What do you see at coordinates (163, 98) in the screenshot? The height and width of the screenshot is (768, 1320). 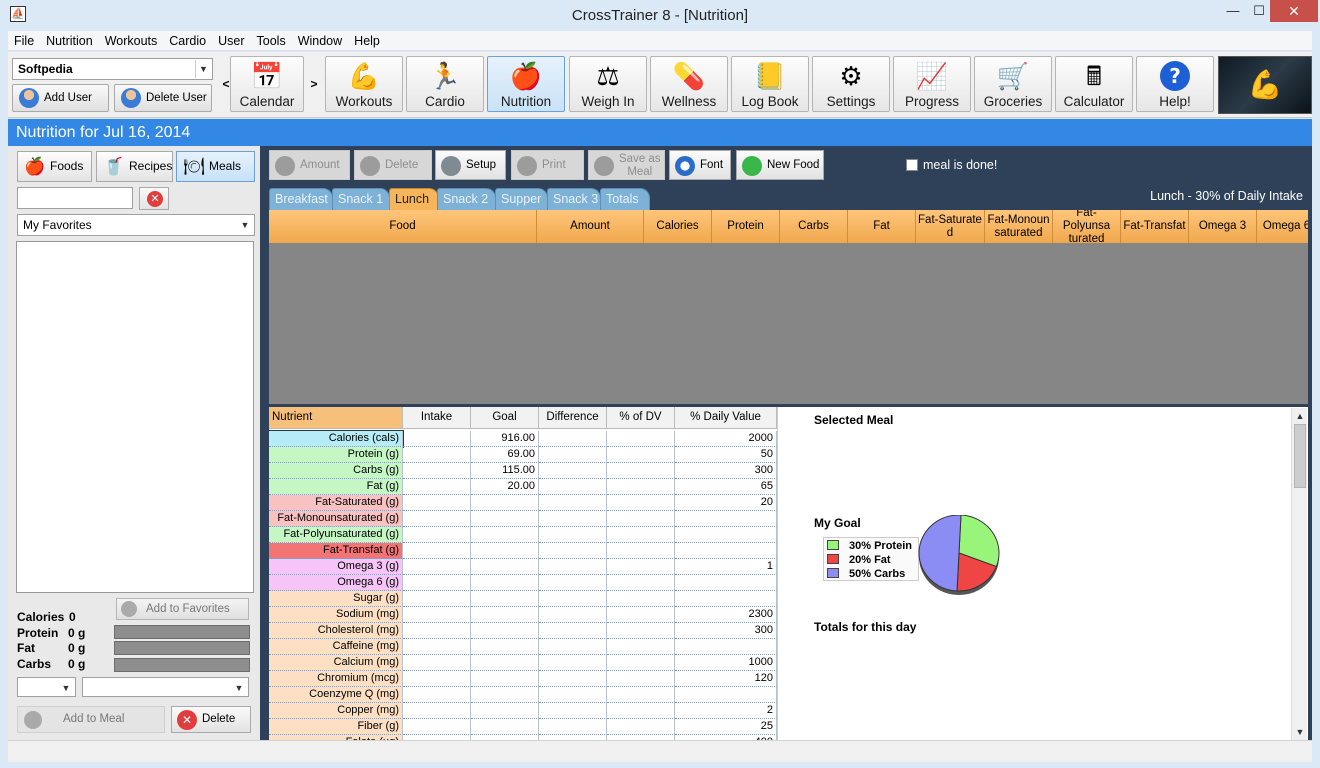 I see `delete-user-button: Delete User` at bounding box center [163, 98].